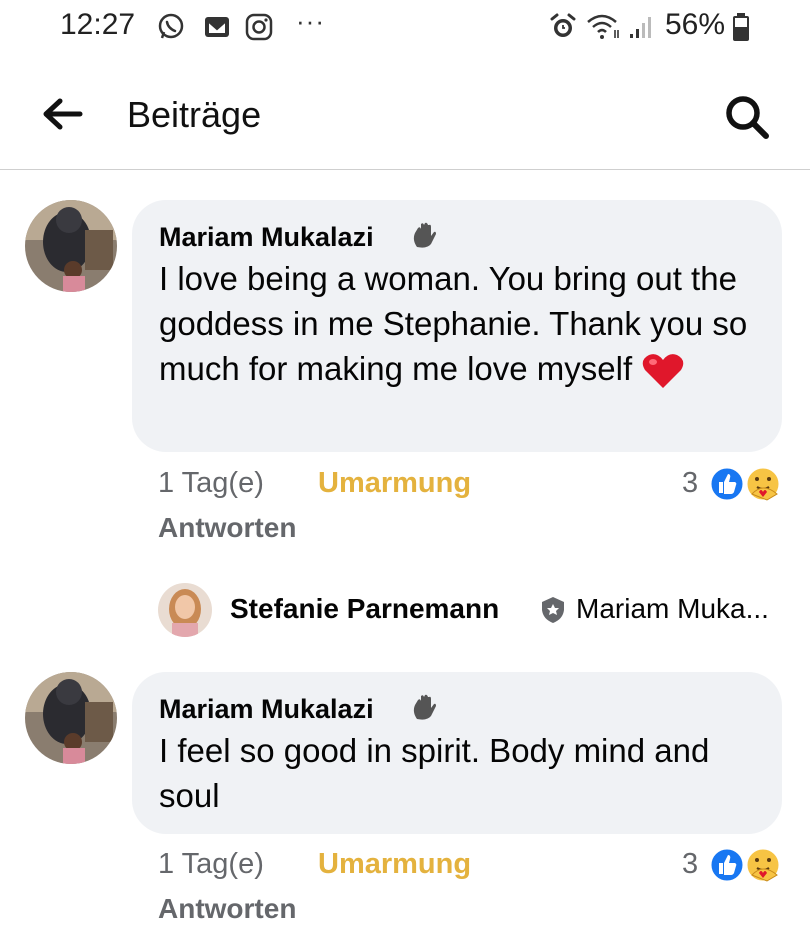 The image size is (810, 943). I want to click on back-arrow-icon, so click(62, 114).